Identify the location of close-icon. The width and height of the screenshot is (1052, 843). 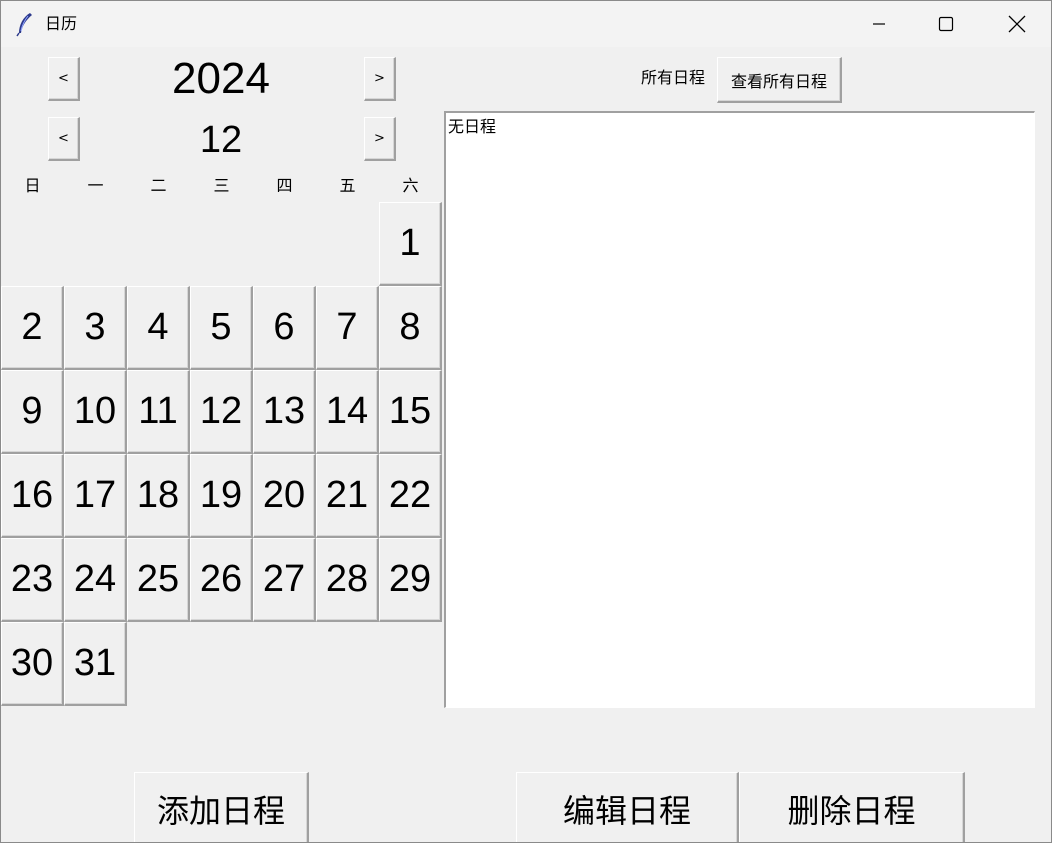
(1017, 24).